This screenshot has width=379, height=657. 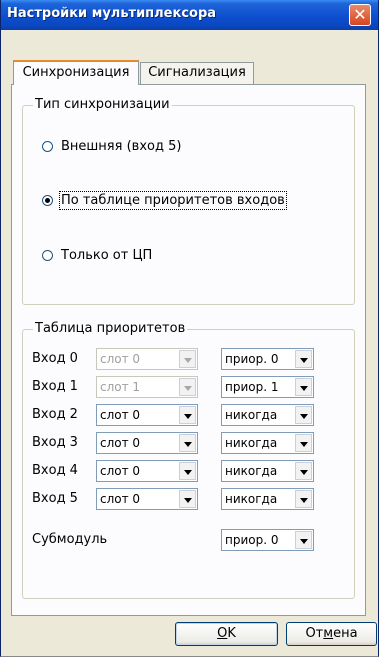 I want to click on ok-mnemonic: O, so click(x=222, y=633).